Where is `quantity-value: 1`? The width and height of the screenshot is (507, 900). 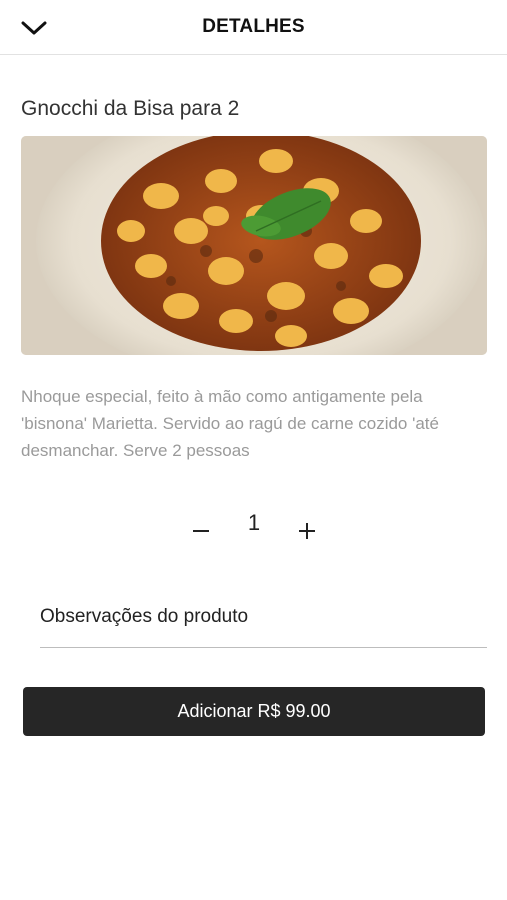
quantity-value: 1 is located at coordinates (254, 522).